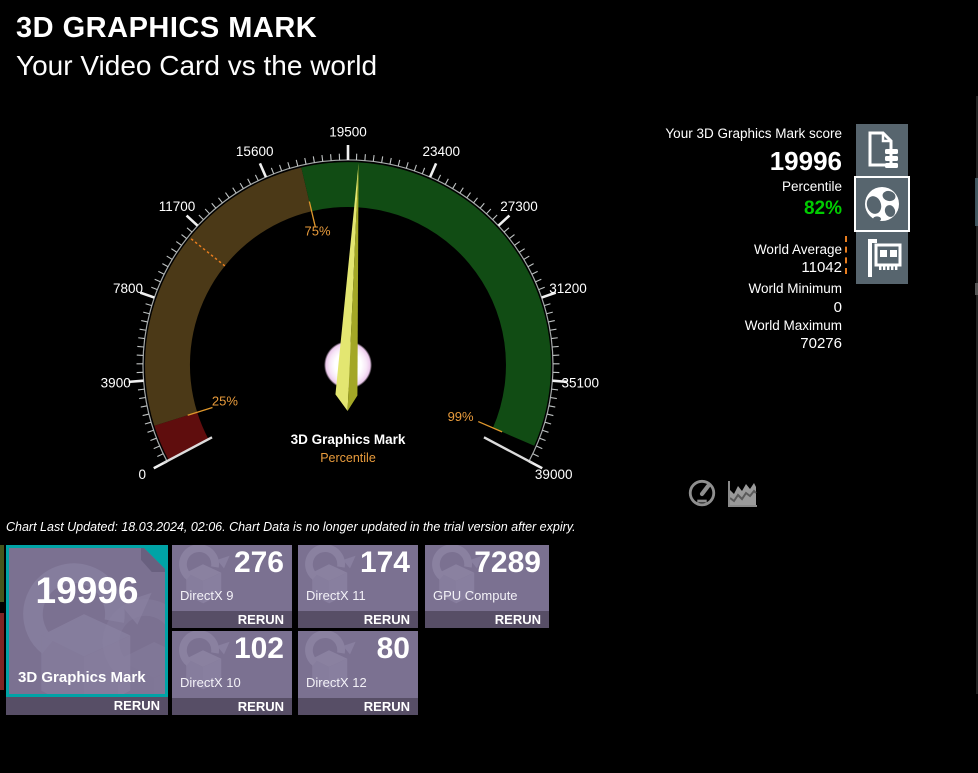  What do you see at coordinates (882, 204) in the screenshot?
I see `globe-icon` at bounding box center [882, 204].